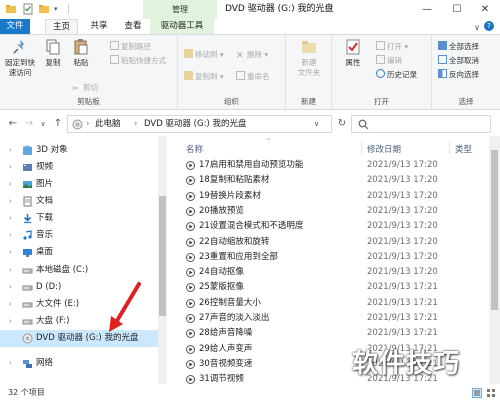 The width and height of the screenshot is (500, 402). What do you see at coordinates (427, 9) in the screenshot?
I see `minimize-button: —` at bounding box center [427, 9].